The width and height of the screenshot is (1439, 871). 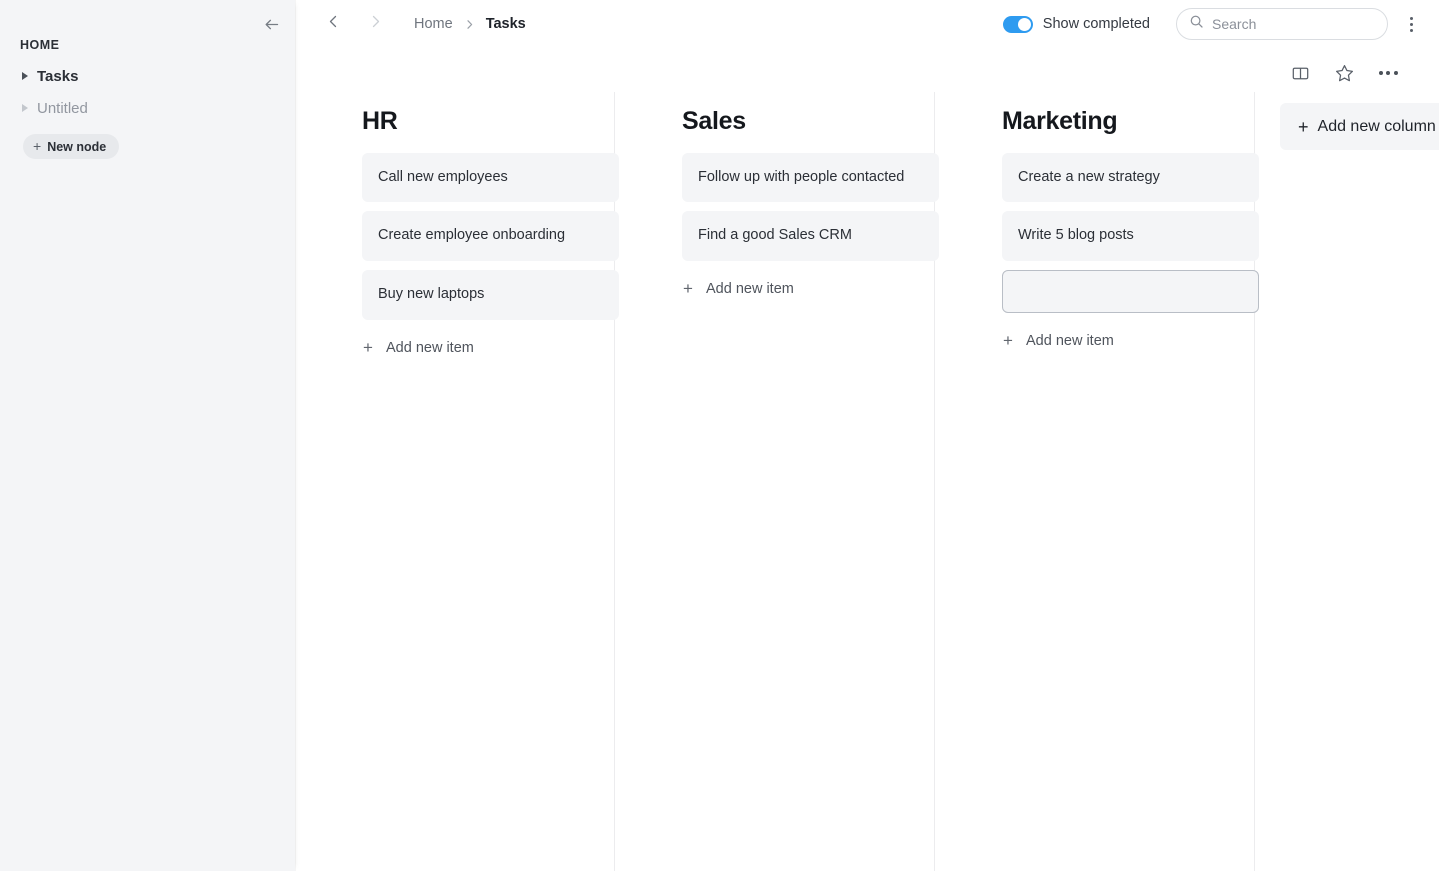 What do you see at coordinates (867, 24) in the screenshot?
I see `top-bar: Home Tasks Show completed` at bounding box center [867, 24].